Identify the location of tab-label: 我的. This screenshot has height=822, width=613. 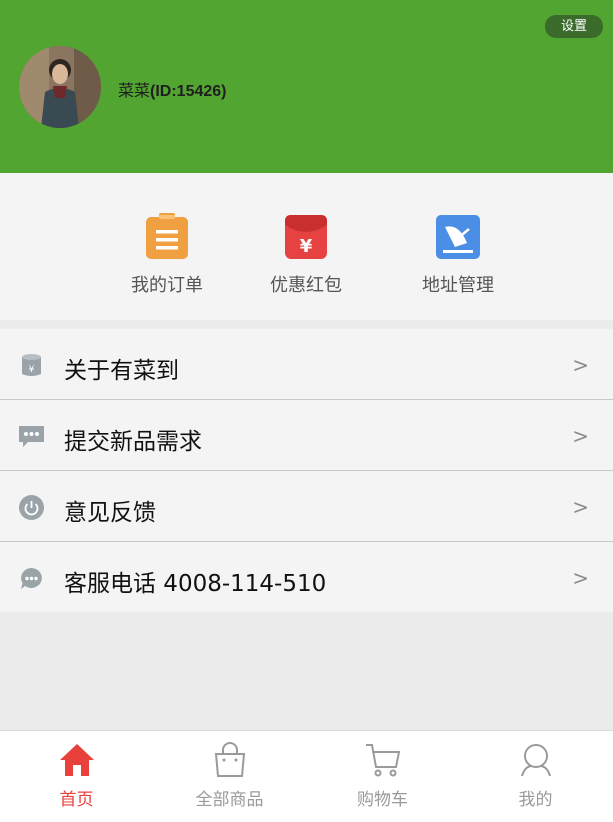
(535, 800).